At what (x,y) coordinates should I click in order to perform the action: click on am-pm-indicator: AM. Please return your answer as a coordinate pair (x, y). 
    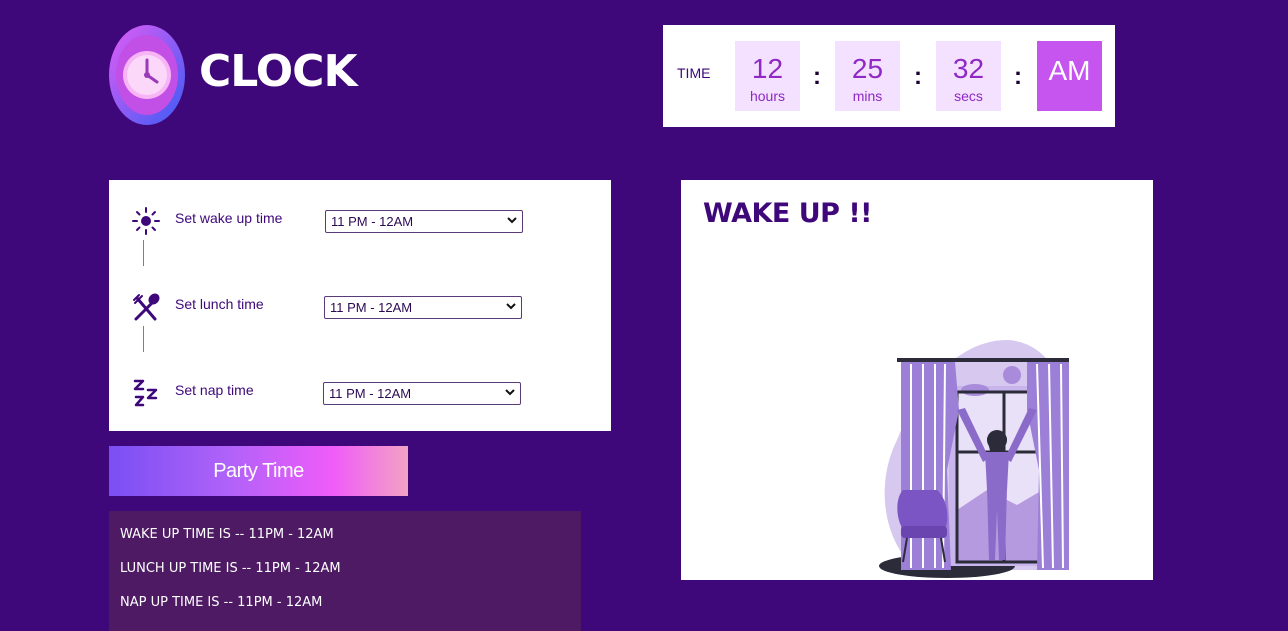
    Looking at the image, I should click on (1069, 76).